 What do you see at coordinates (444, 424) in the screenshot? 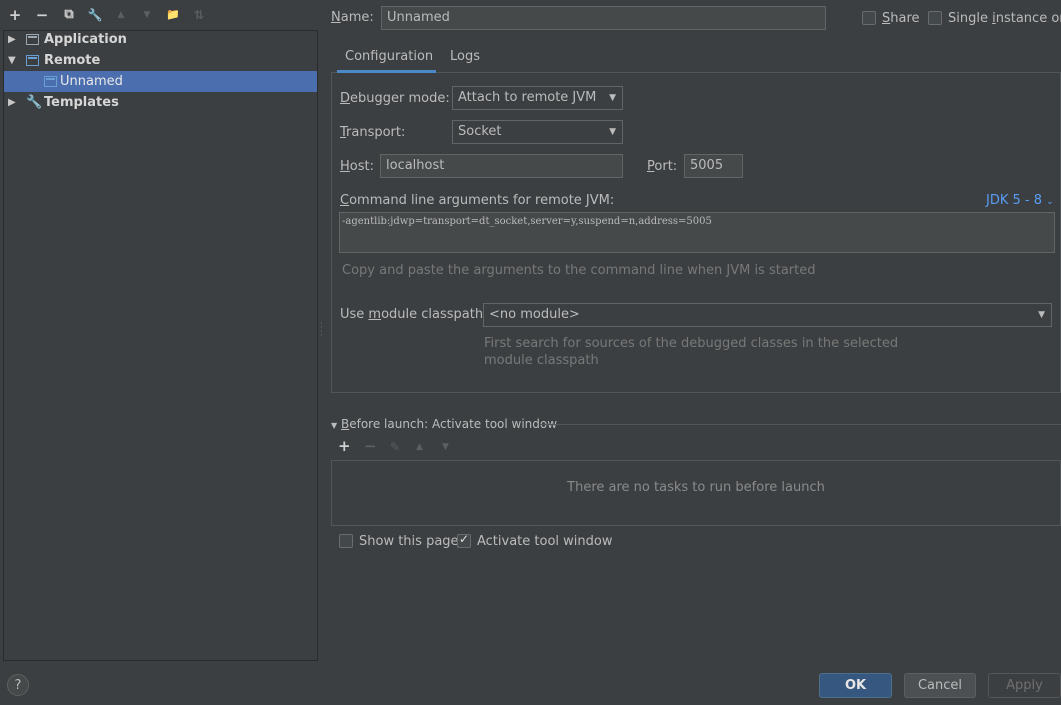
I see `before-launch-title: ▼ Before launch: Activate tool window` at bounding box center [444, 424].